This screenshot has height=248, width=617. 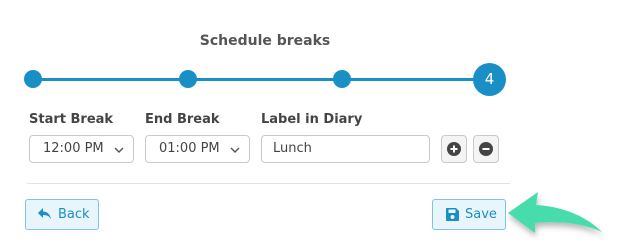 I want to click on step-2-dot, so click(x=188, y=79).